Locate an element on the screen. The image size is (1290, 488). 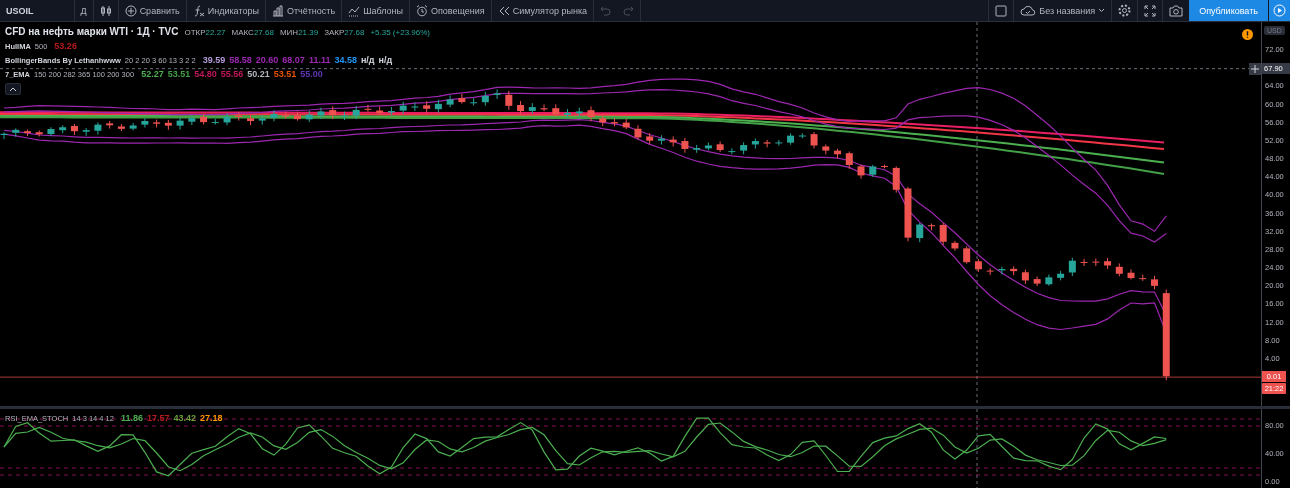
indicators-button: Индикаторы is located at coordinates (225, 10).